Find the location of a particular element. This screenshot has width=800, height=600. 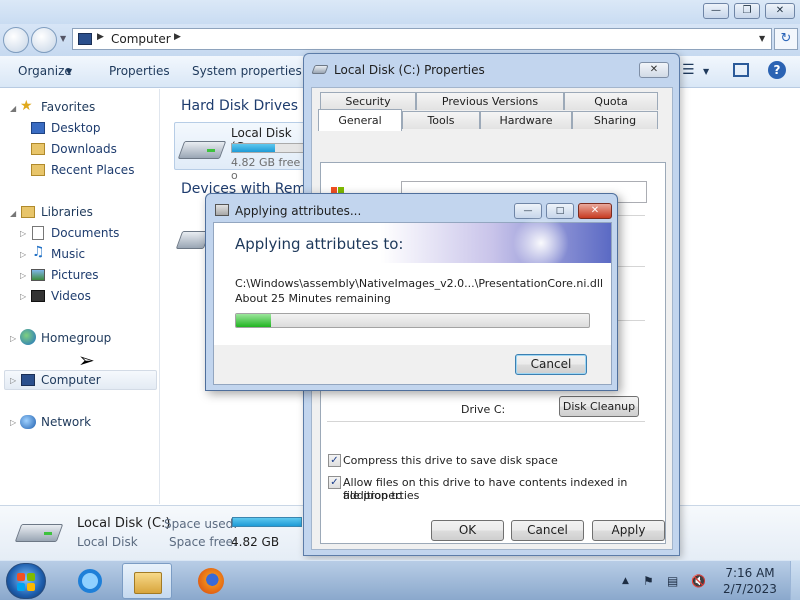

organize-button: Organize is located at coordinates (45, 71).